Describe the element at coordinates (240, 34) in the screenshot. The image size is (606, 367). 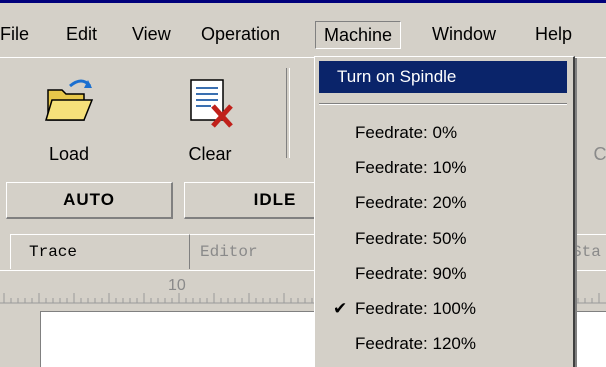
I see `menu-operation: Operation` at that location.